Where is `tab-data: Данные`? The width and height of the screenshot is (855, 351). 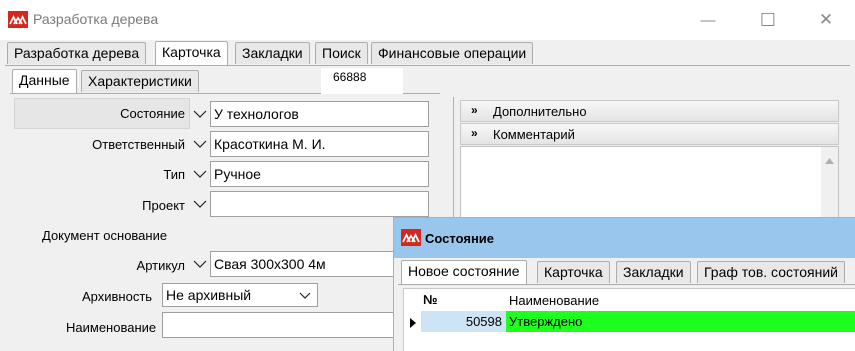 tab-data: Данные is located at coordinates (44, 81).